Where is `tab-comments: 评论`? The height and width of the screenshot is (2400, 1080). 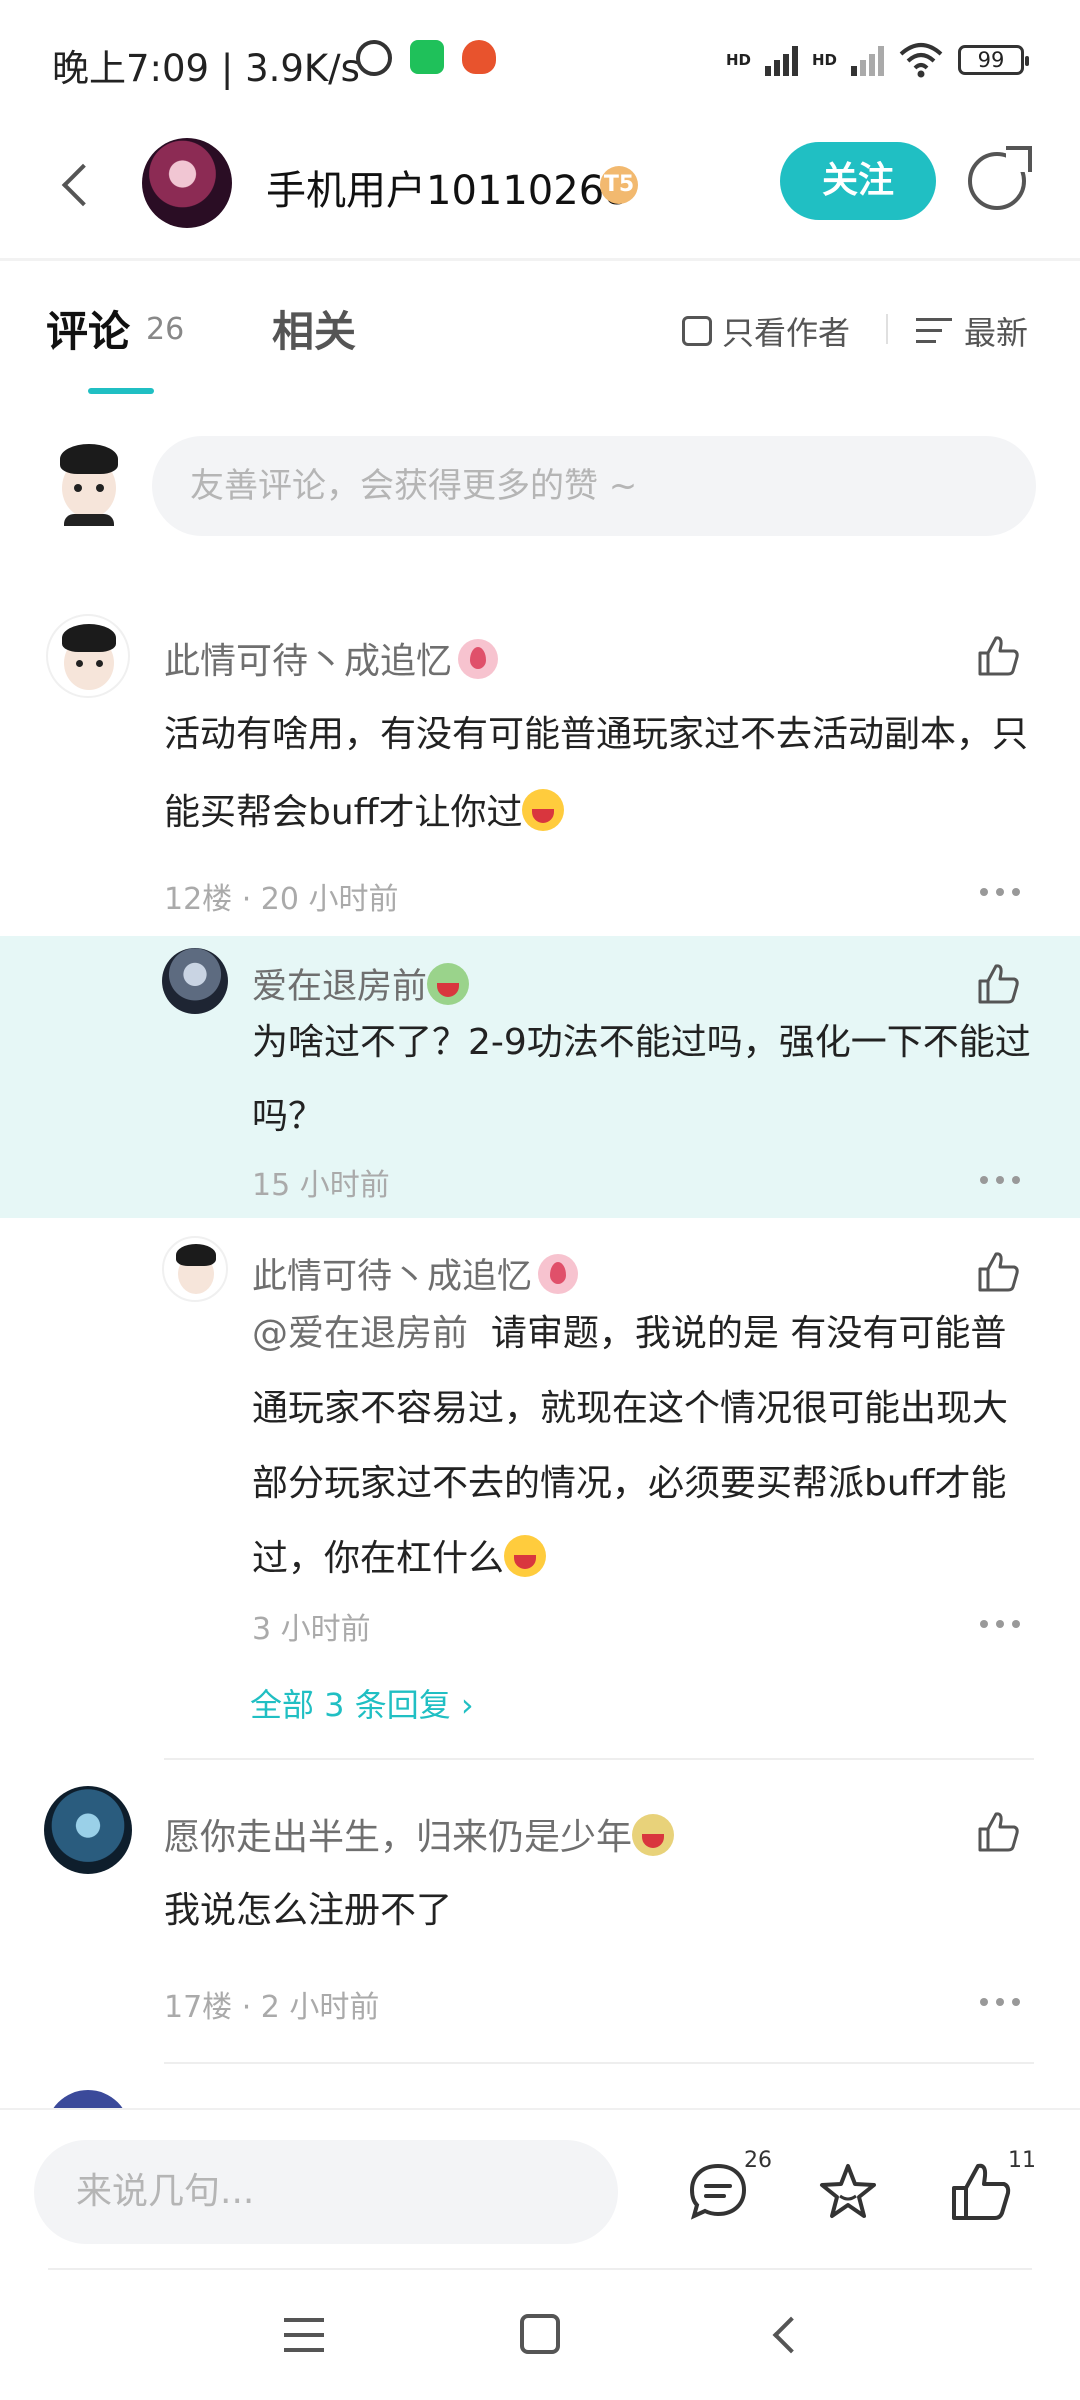 tab-comments: 评论 is located at coordinates (88, 328).